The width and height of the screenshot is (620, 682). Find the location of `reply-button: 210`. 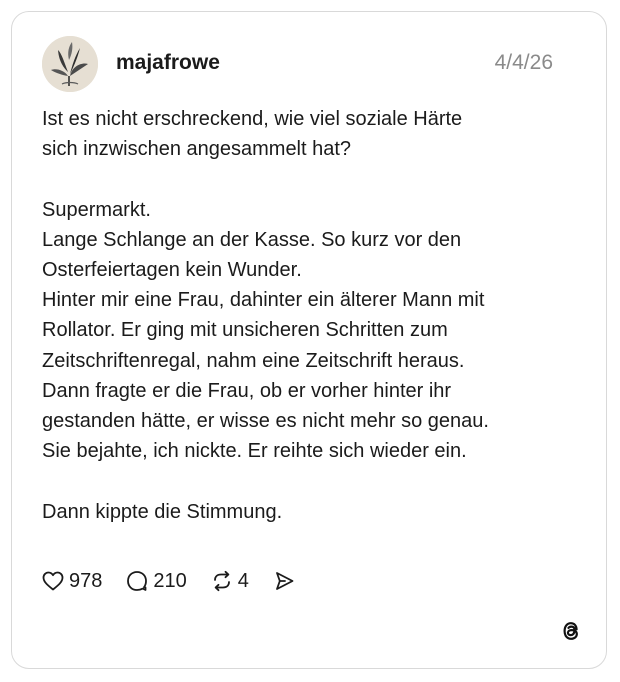

reply-button: 210 is located at coordinates (155, 581).